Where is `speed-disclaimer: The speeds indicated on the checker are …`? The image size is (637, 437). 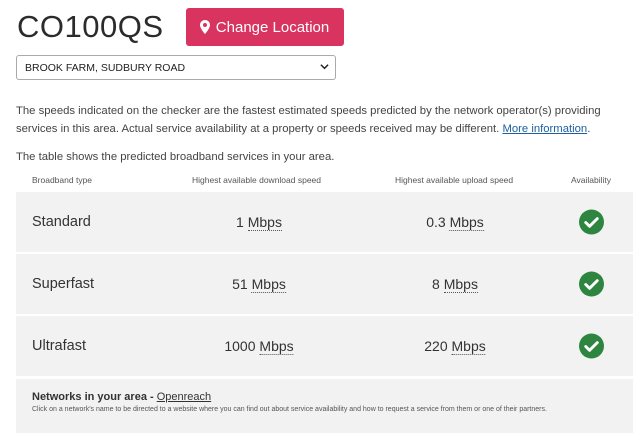
speed-disclaimer: The speeds indicated on the checker are … is located at coordinates (323, 120).